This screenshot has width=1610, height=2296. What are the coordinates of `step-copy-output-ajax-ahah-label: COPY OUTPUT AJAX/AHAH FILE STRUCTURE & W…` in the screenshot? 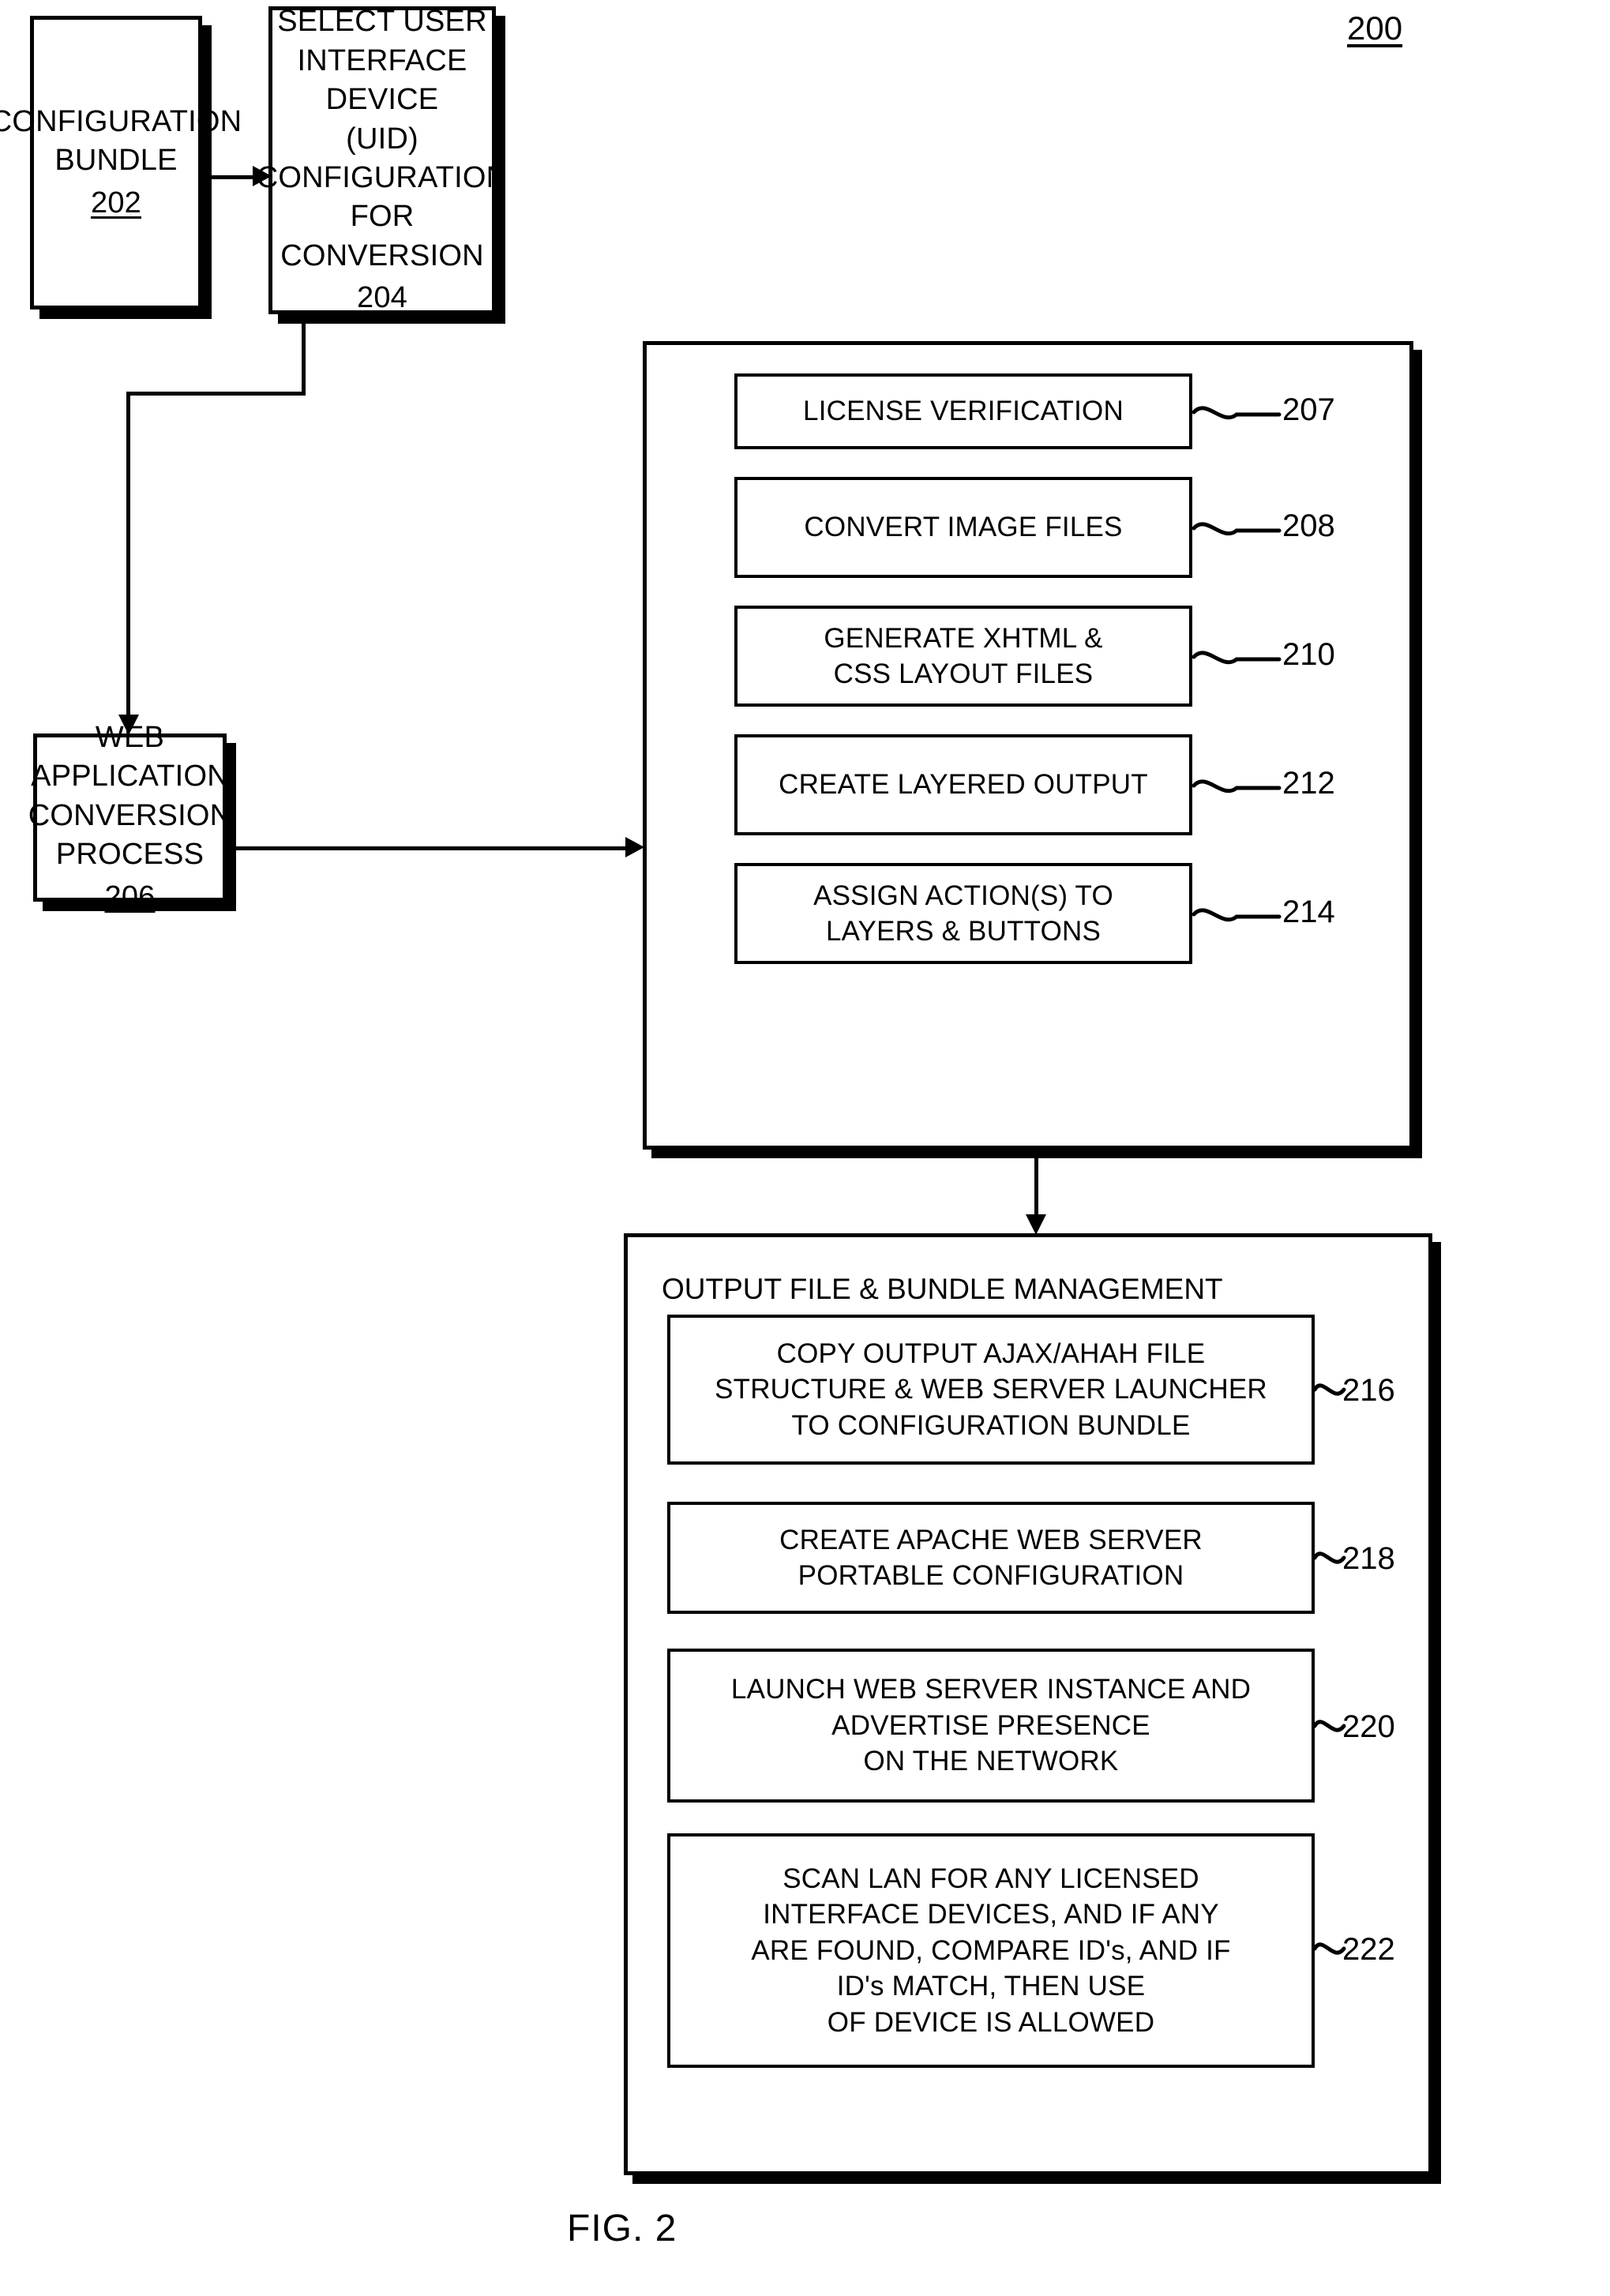 It's located at (991, 1389).